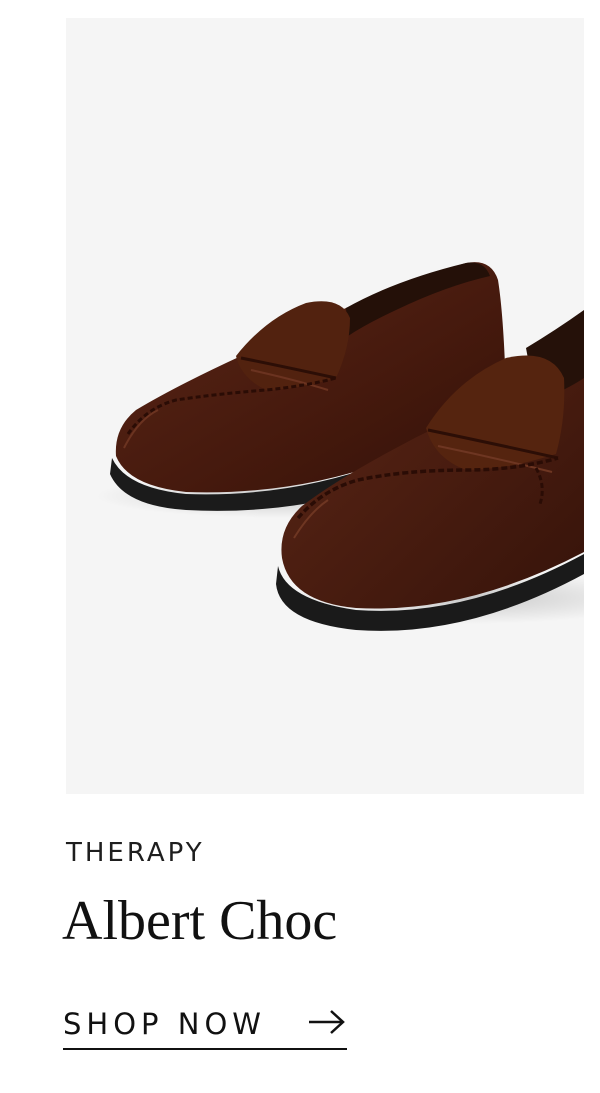  I want to click on arrow-right-icon, so click(327, 1022).